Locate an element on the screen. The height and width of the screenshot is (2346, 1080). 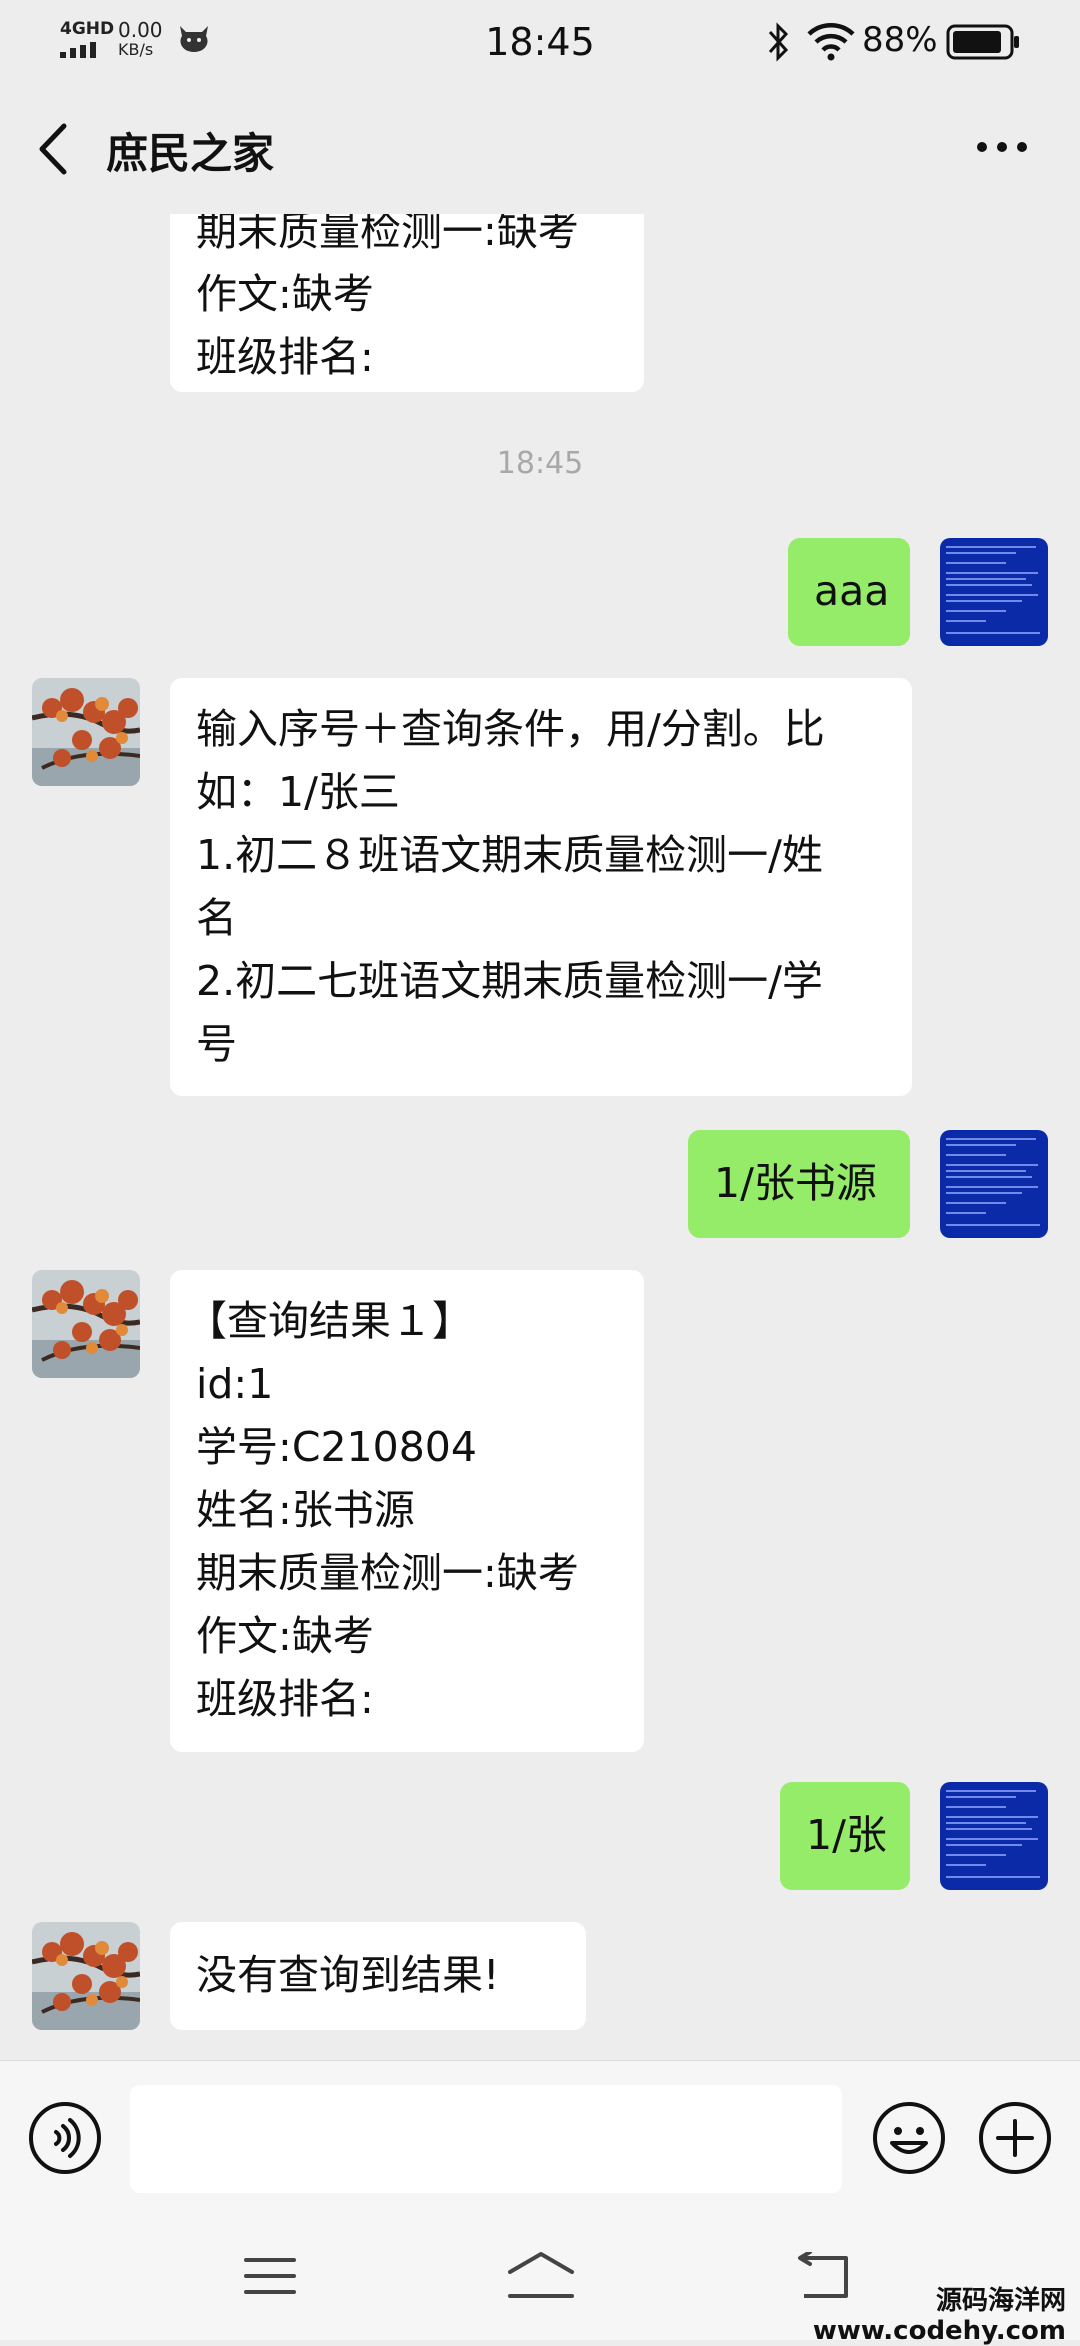
home-icon is located at coordinates (541, 2275).